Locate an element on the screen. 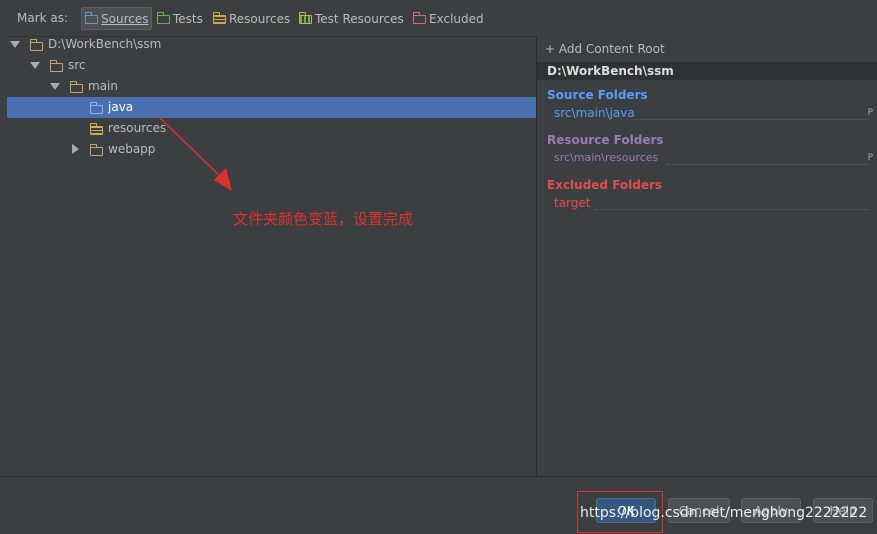  watermark-text: https://blog.csdn.net/menghong2222222 is located at coordinates (724, 513).